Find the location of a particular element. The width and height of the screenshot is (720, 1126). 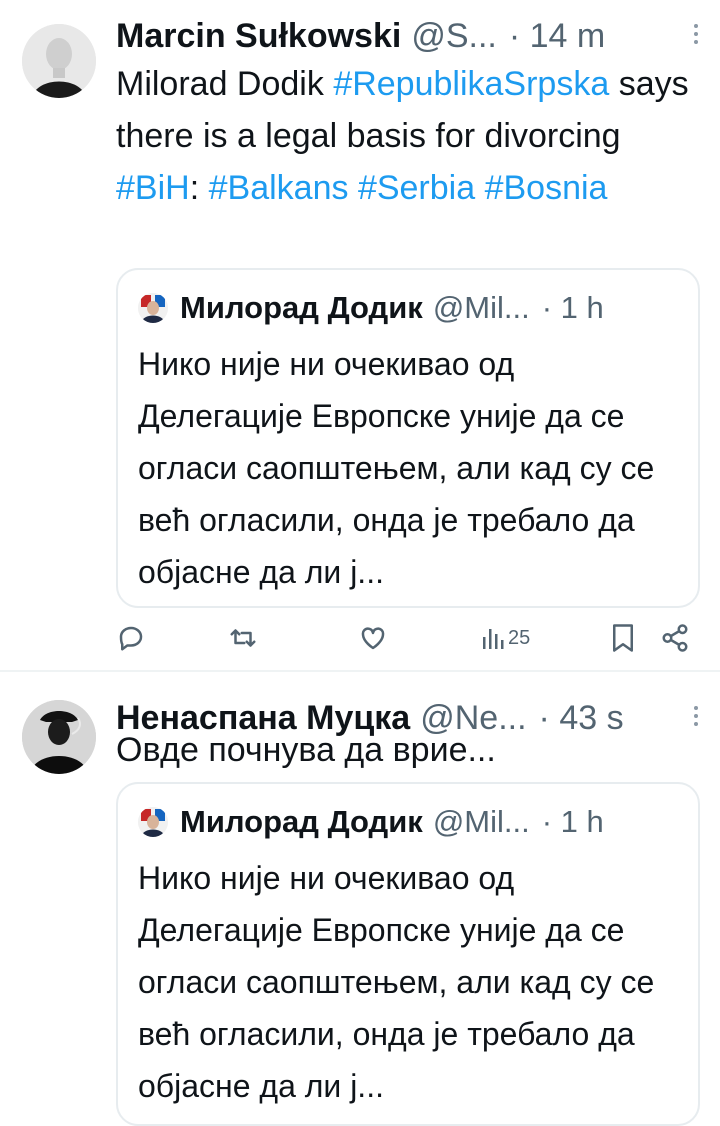

author-name: Marcin Sułkowski is located at coordinates (258, 36).